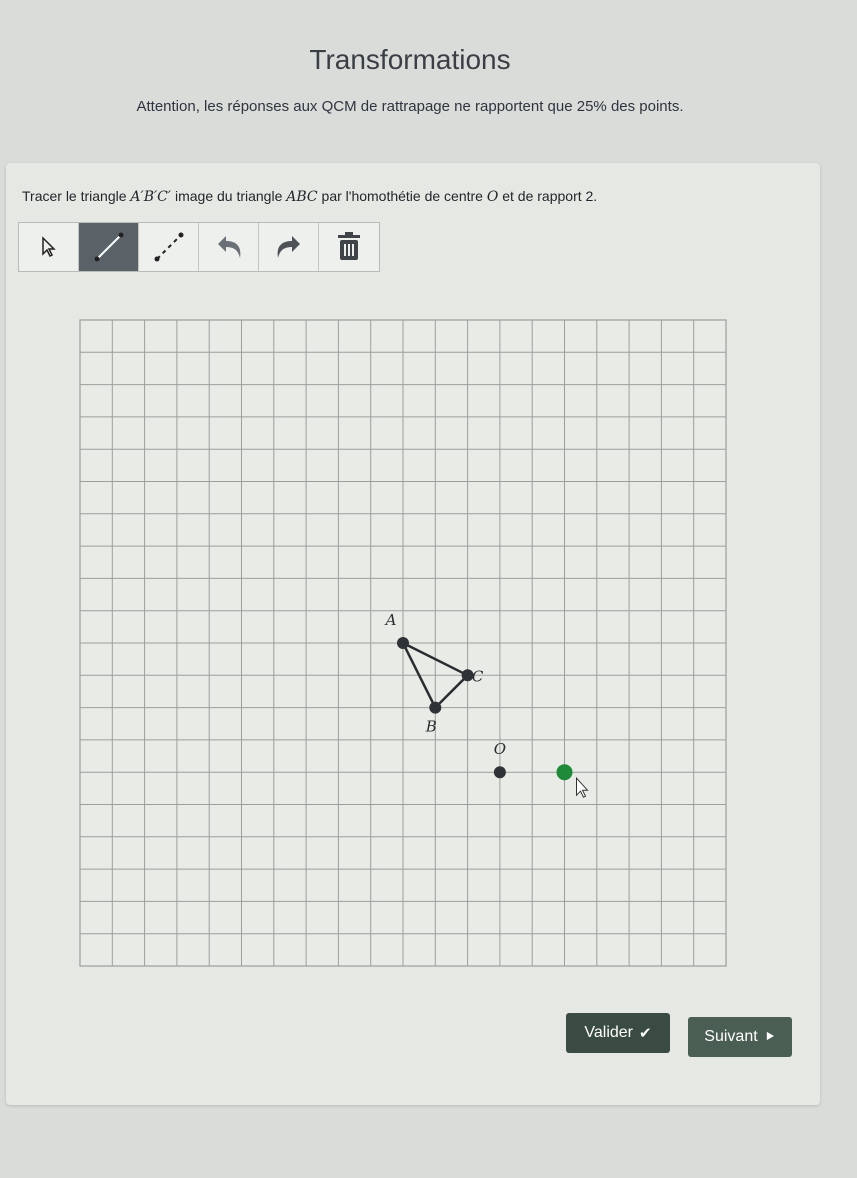 The height and width of the screenshot is (1178, 857). Describe the element at coordinates (769, 1037) in the screenshot. I see `next-arrow-icon: ⯈` at that location.